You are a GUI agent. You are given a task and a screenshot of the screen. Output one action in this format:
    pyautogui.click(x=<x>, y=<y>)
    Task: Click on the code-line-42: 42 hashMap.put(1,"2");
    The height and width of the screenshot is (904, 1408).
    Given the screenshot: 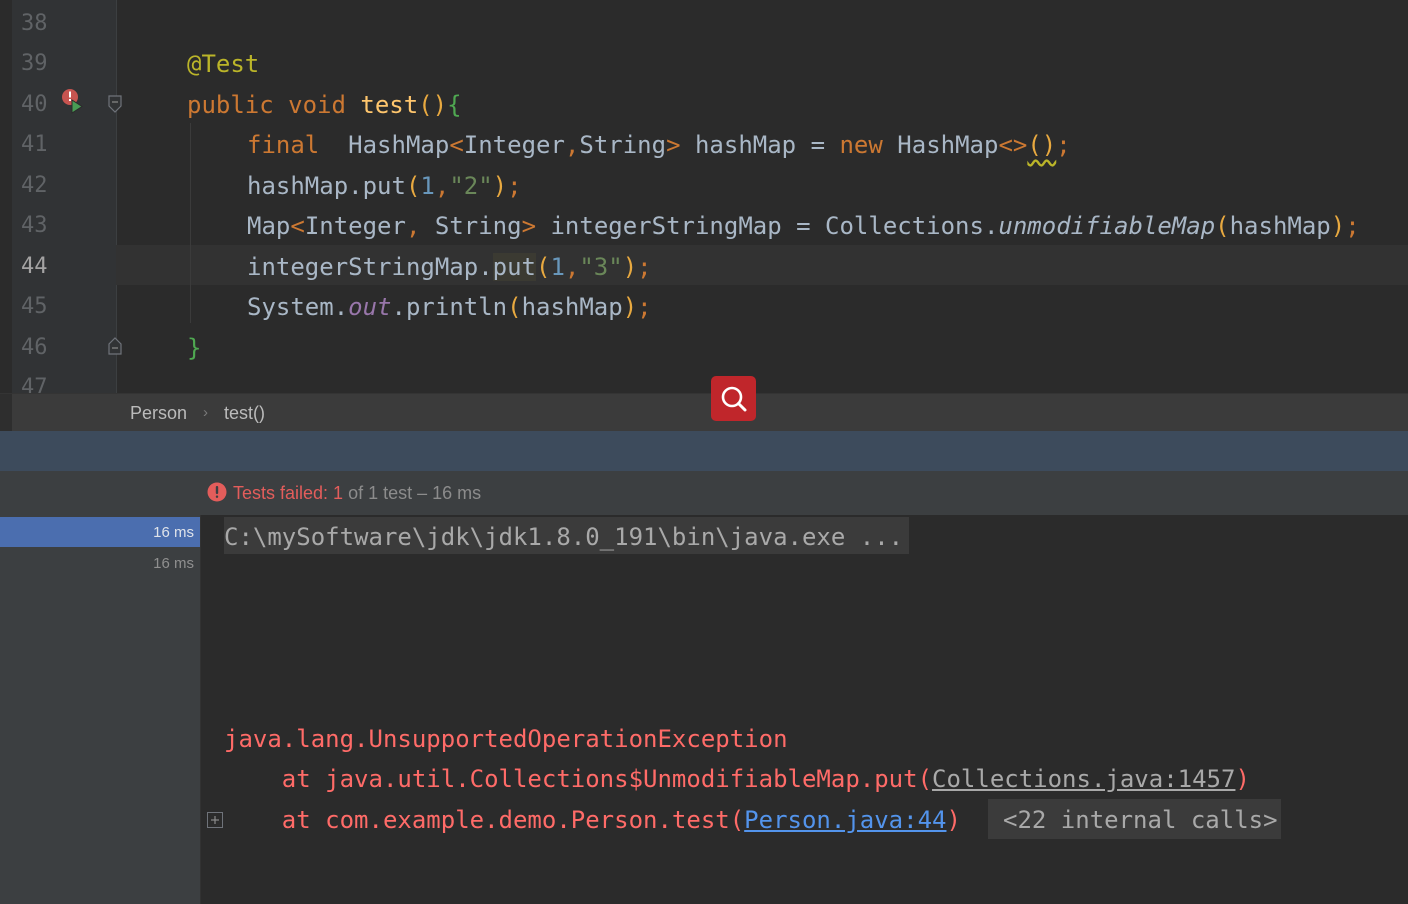 What is the action you would take?
    pyautogui.click(x=710, y=184)
    